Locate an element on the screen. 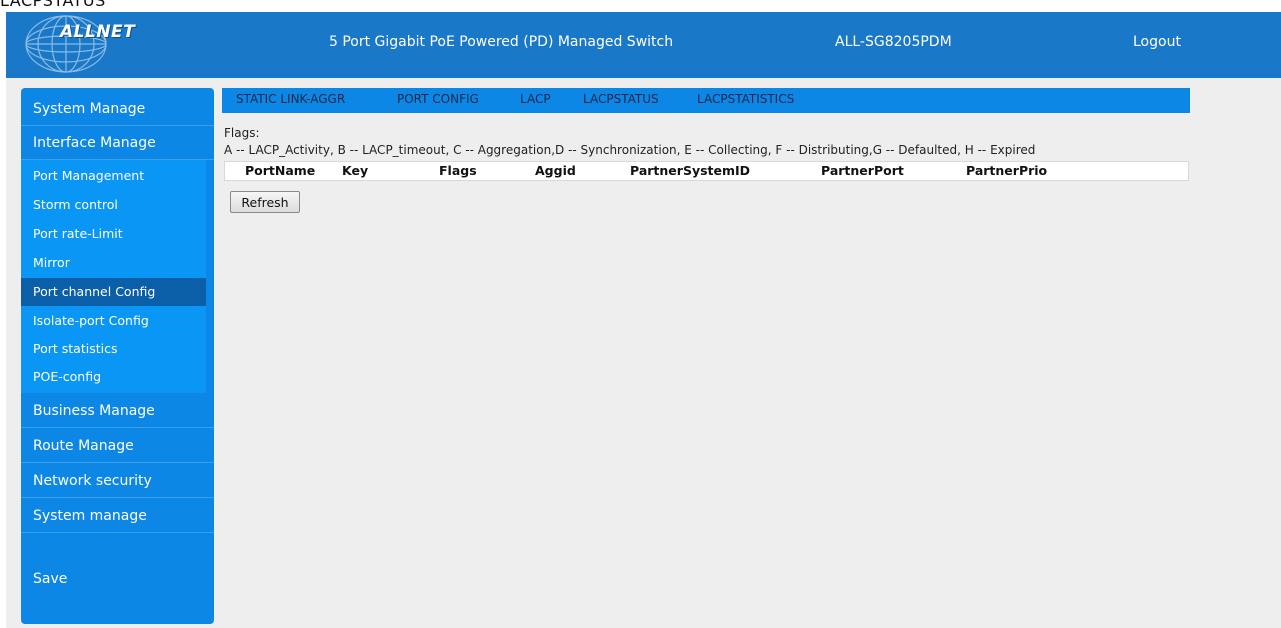  column-header-partnerport: PartnerPort is located at coordinates (862, 170).